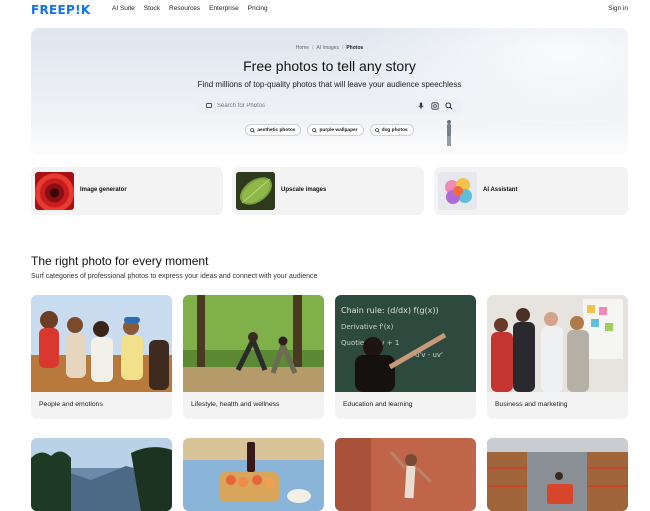 The image size is (650, 511). What do you see at coordinates (390, 310) in the screenshot?
I see `svg-text: Chain rule: (d/dx) f(g(x))` at bounding box center [390, 310].